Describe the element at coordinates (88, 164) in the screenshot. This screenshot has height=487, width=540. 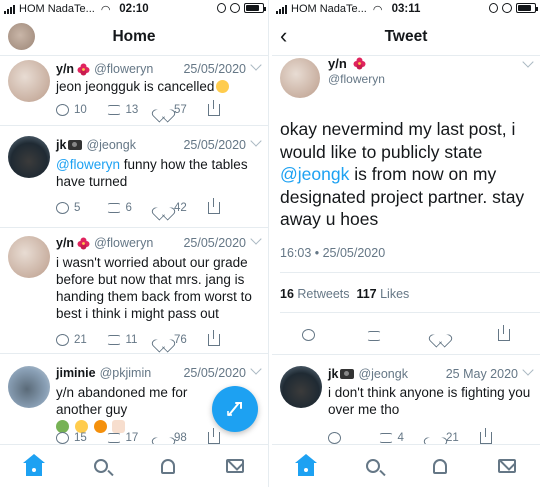
I see `tweet-mention: @floweryn` at that location.